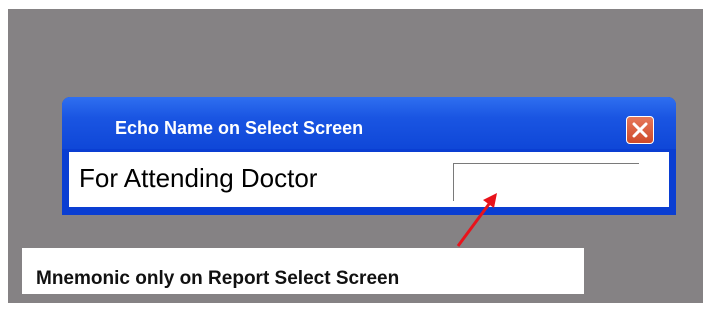 The height and width of the screenshot is (309, 715). I want to click on close-x-icon, so click(640, 130).